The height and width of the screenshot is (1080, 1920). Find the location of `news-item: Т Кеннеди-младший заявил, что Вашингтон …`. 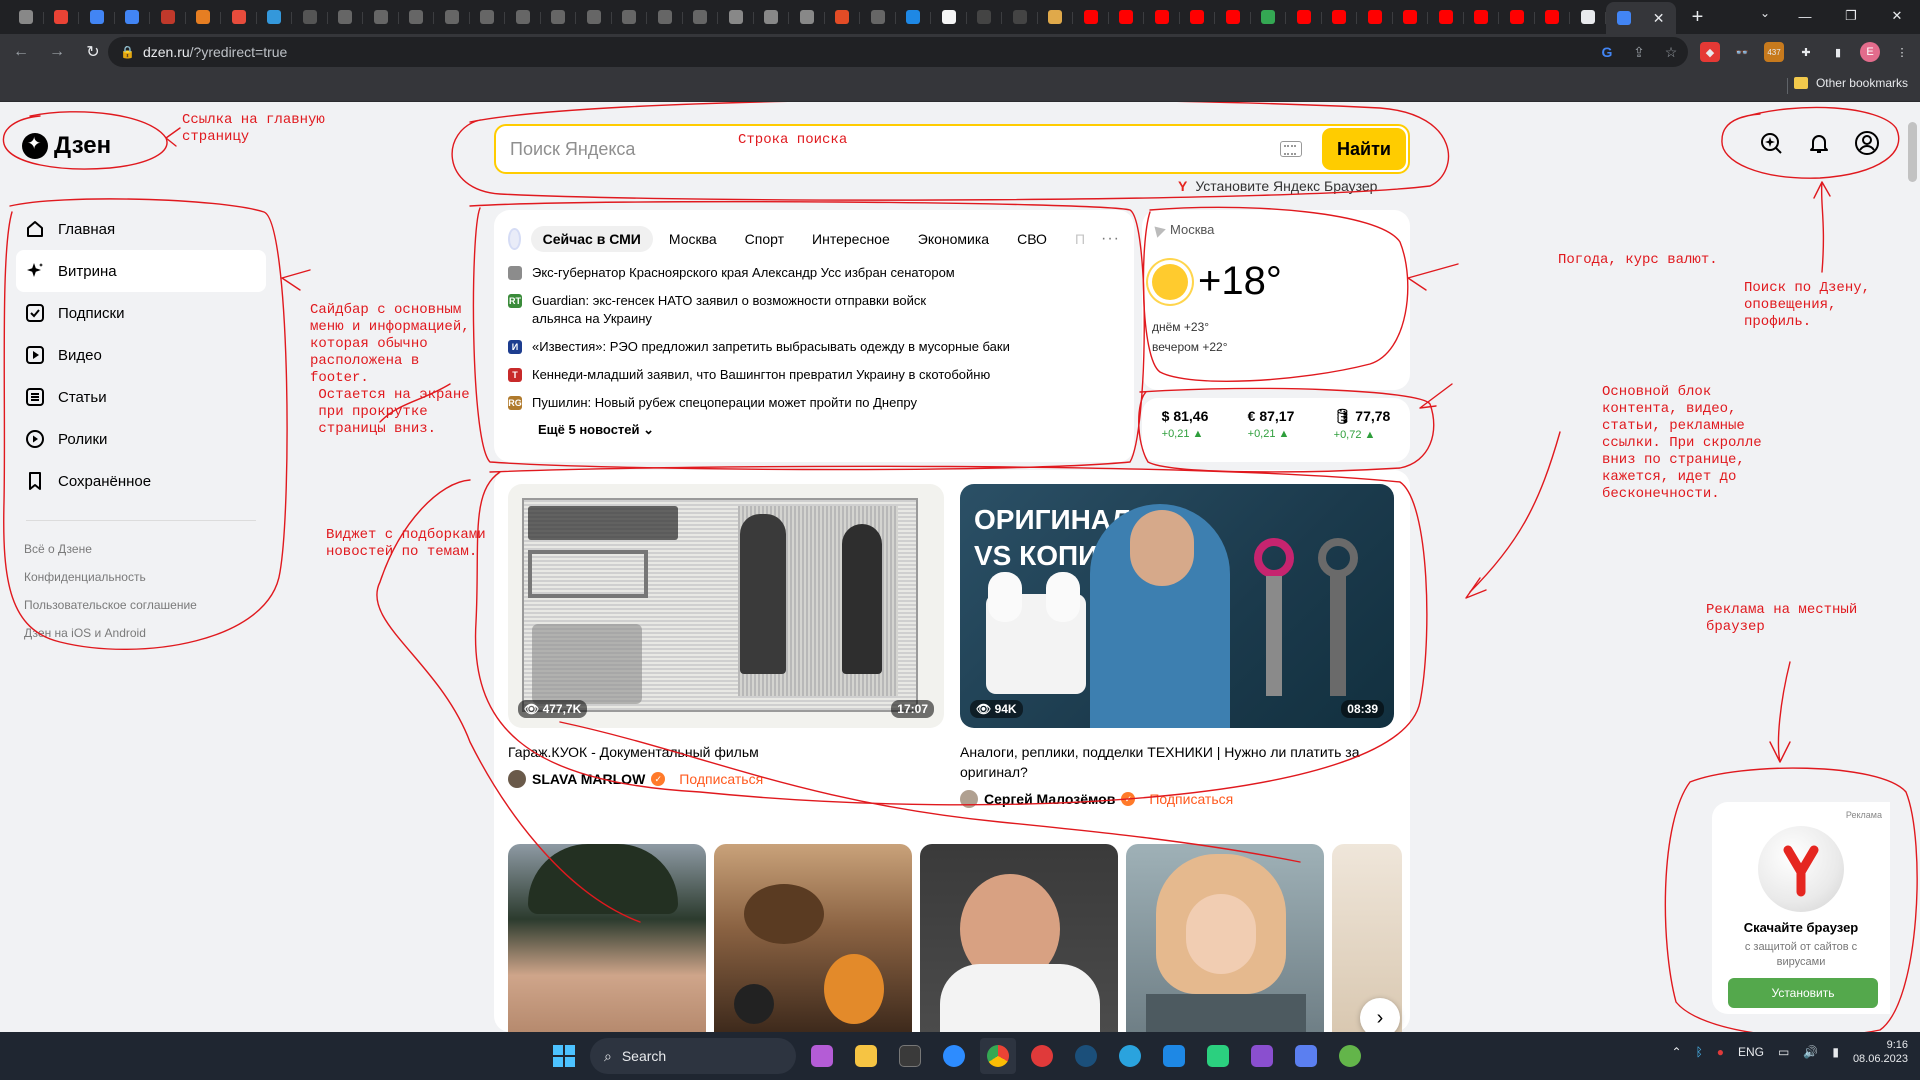

news-item: Т Кеннеди-младший заявил, что Вашингтон … is located at coordinates (814, 375).